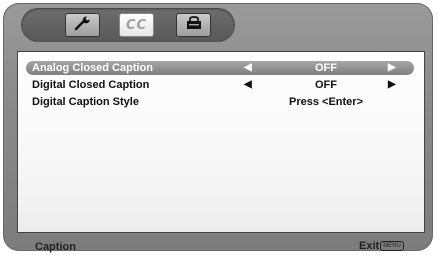 The width and height of the screenshot is (438, 255). Describe the element at coordinates (220, 68) in the screenshot. I see `menu-item-analog-closed-caption: Analog Closed Caption ◀ OFF ▶` at that location.